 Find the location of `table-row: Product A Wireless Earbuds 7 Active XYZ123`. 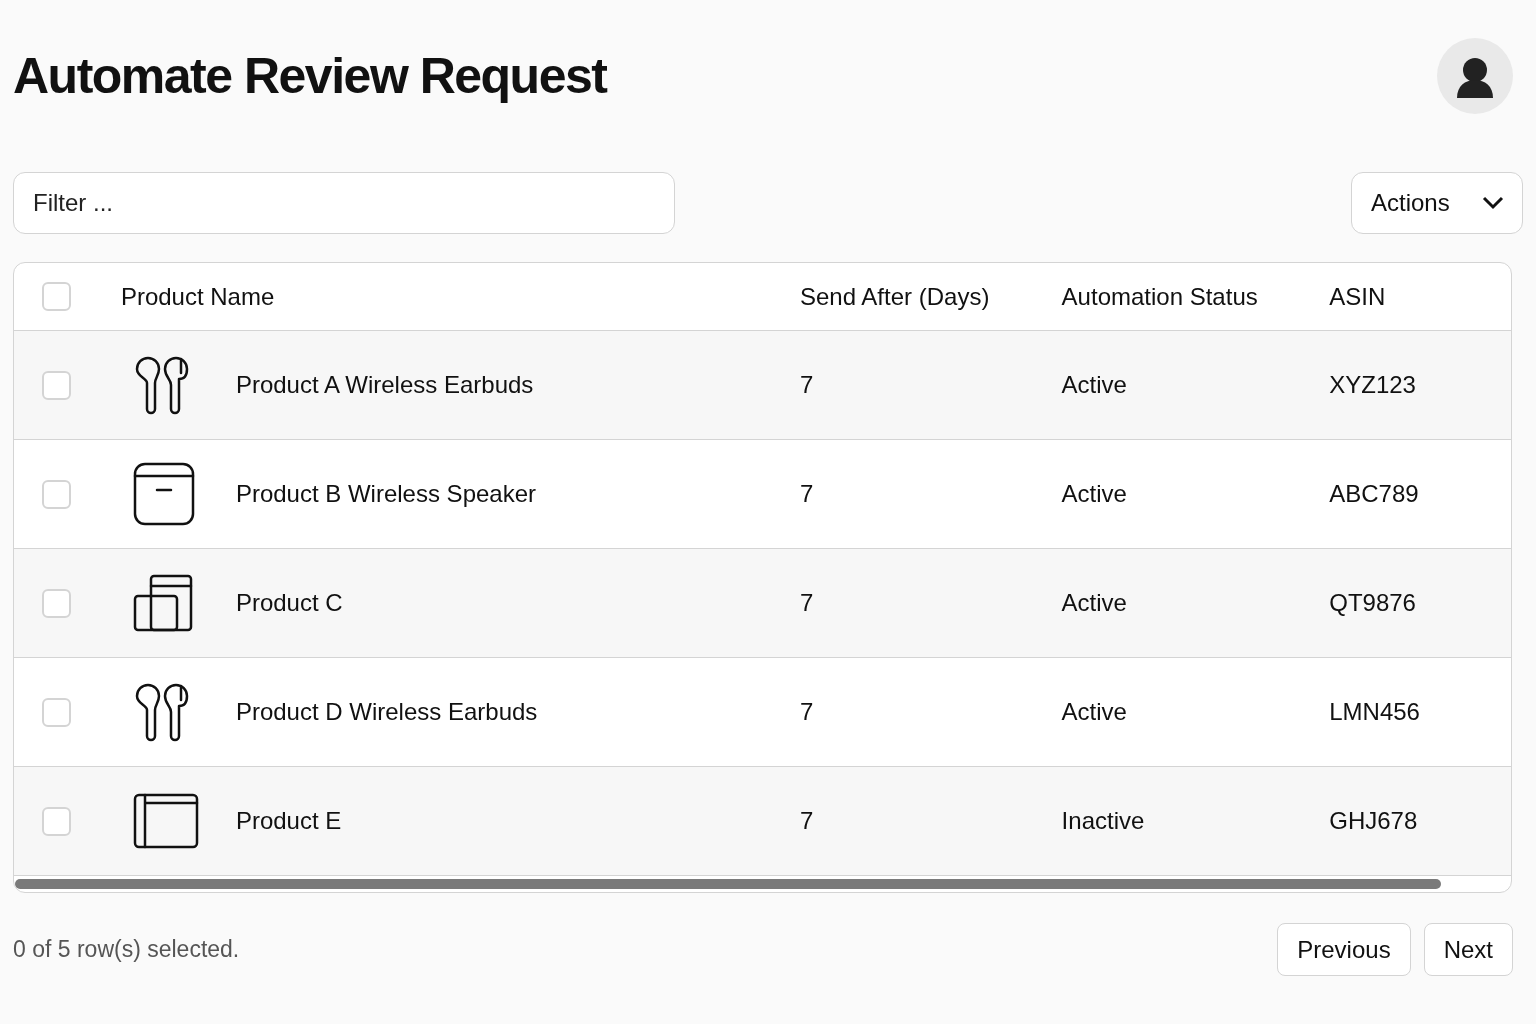

table-row: Product A Wireless Earbuds 7 Active XYZ123 is located at coordinates (762, 385).